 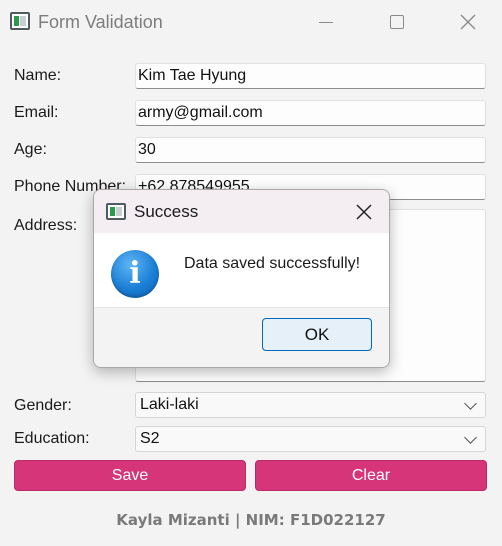 What do you see at coordinates (100, 22) in the screenshot?
I see `window-title: Form Validation` at bounding box center [100, 22].